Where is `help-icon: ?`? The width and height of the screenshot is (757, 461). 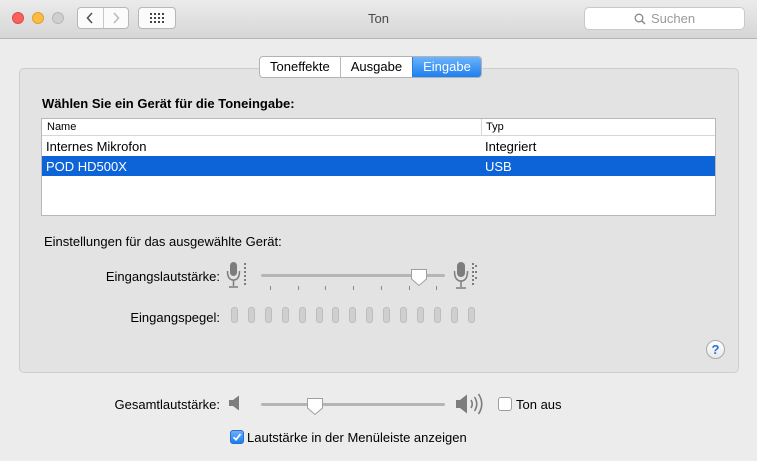
help-icon: ? is located at coordinates (715, 349).